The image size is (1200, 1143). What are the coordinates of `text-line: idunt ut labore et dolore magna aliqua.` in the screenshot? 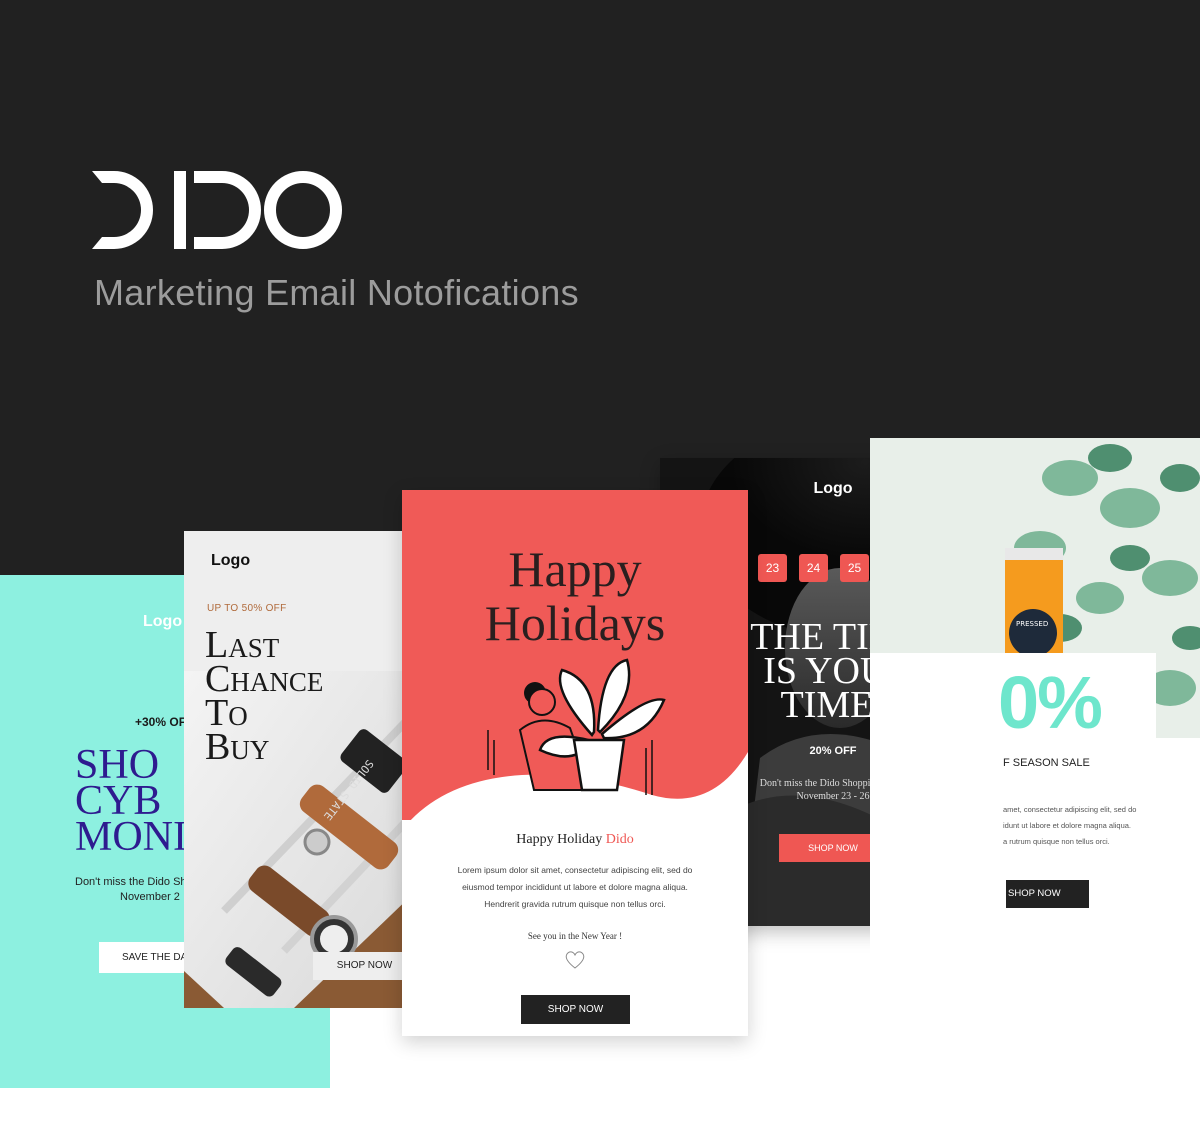 It's located at (1067, 825).